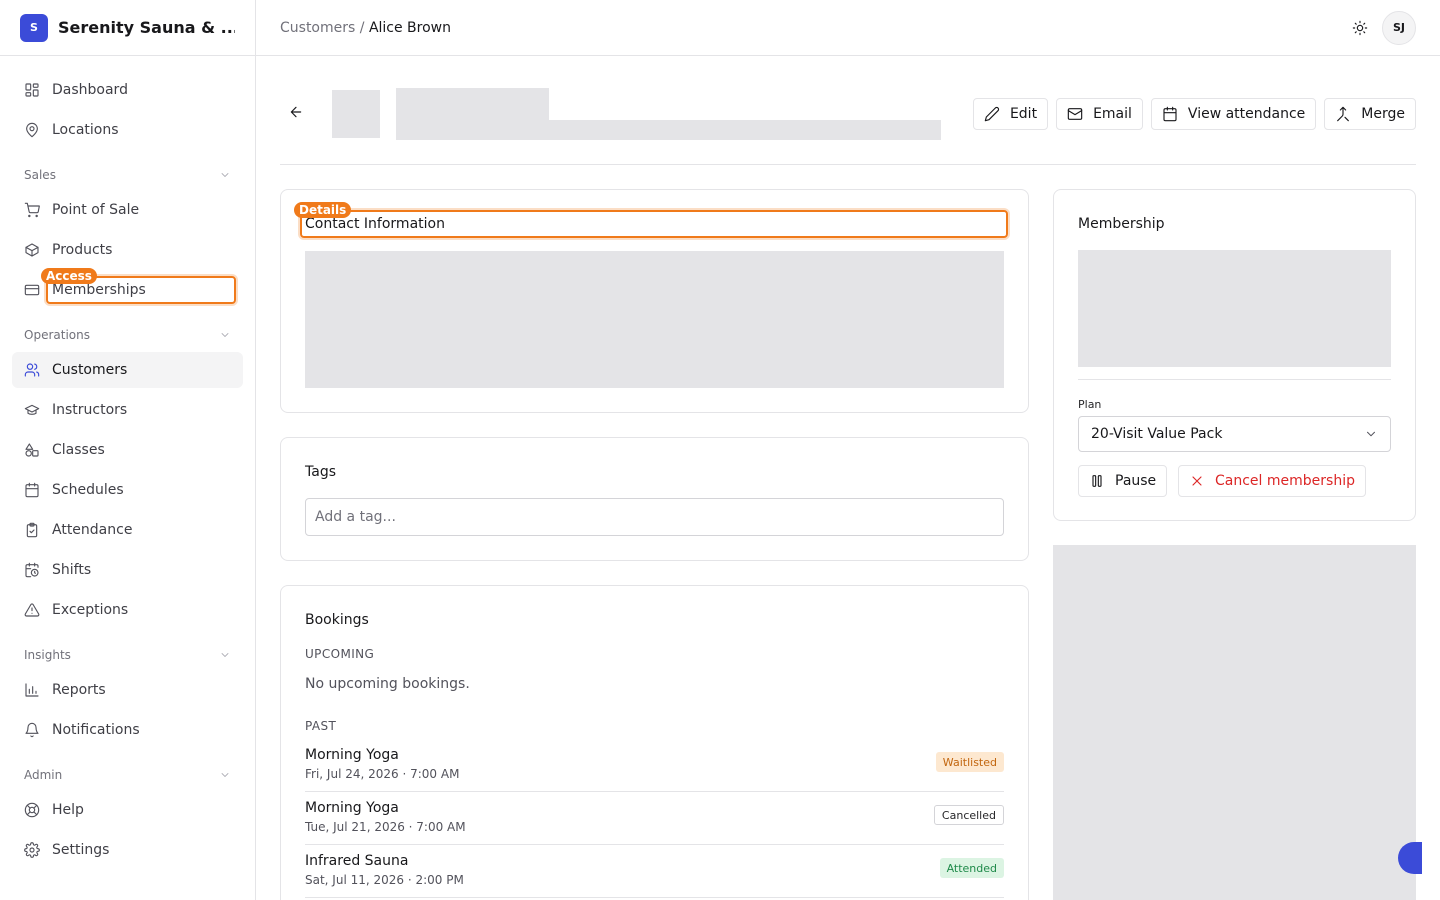 The width and height of the screenshot is (1440, 900). What do you see at coordinates (1246, 114) in the screenshot?
I see `view-attendance-label: View attendance` at bounding box center [1246, 114].